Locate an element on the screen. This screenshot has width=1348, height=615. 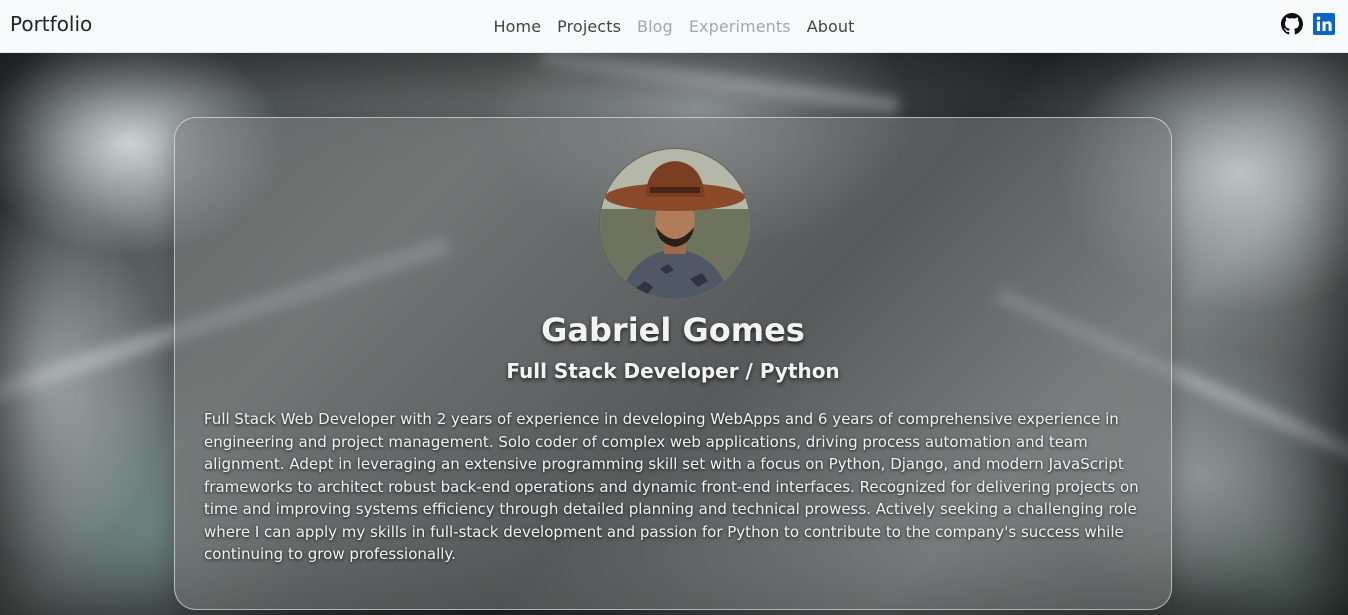
linkedin-icon is located at coordinates (1324, 24).